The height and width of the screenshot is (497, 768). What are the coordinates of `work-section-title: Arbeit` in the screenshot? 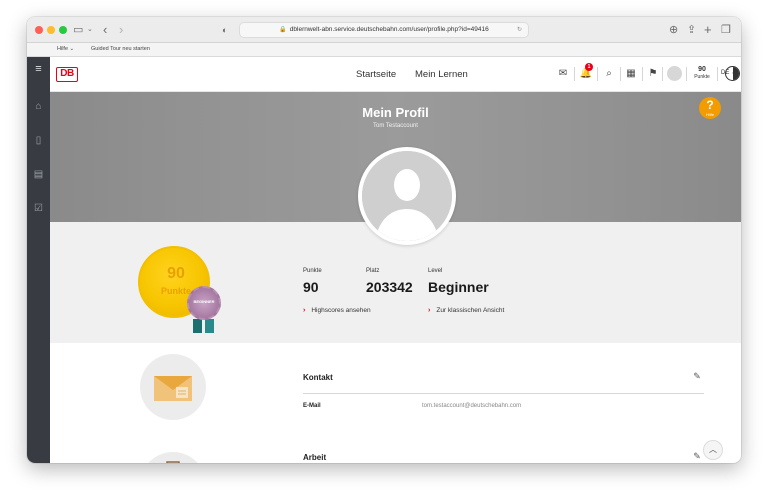 It's located at (315, 457).